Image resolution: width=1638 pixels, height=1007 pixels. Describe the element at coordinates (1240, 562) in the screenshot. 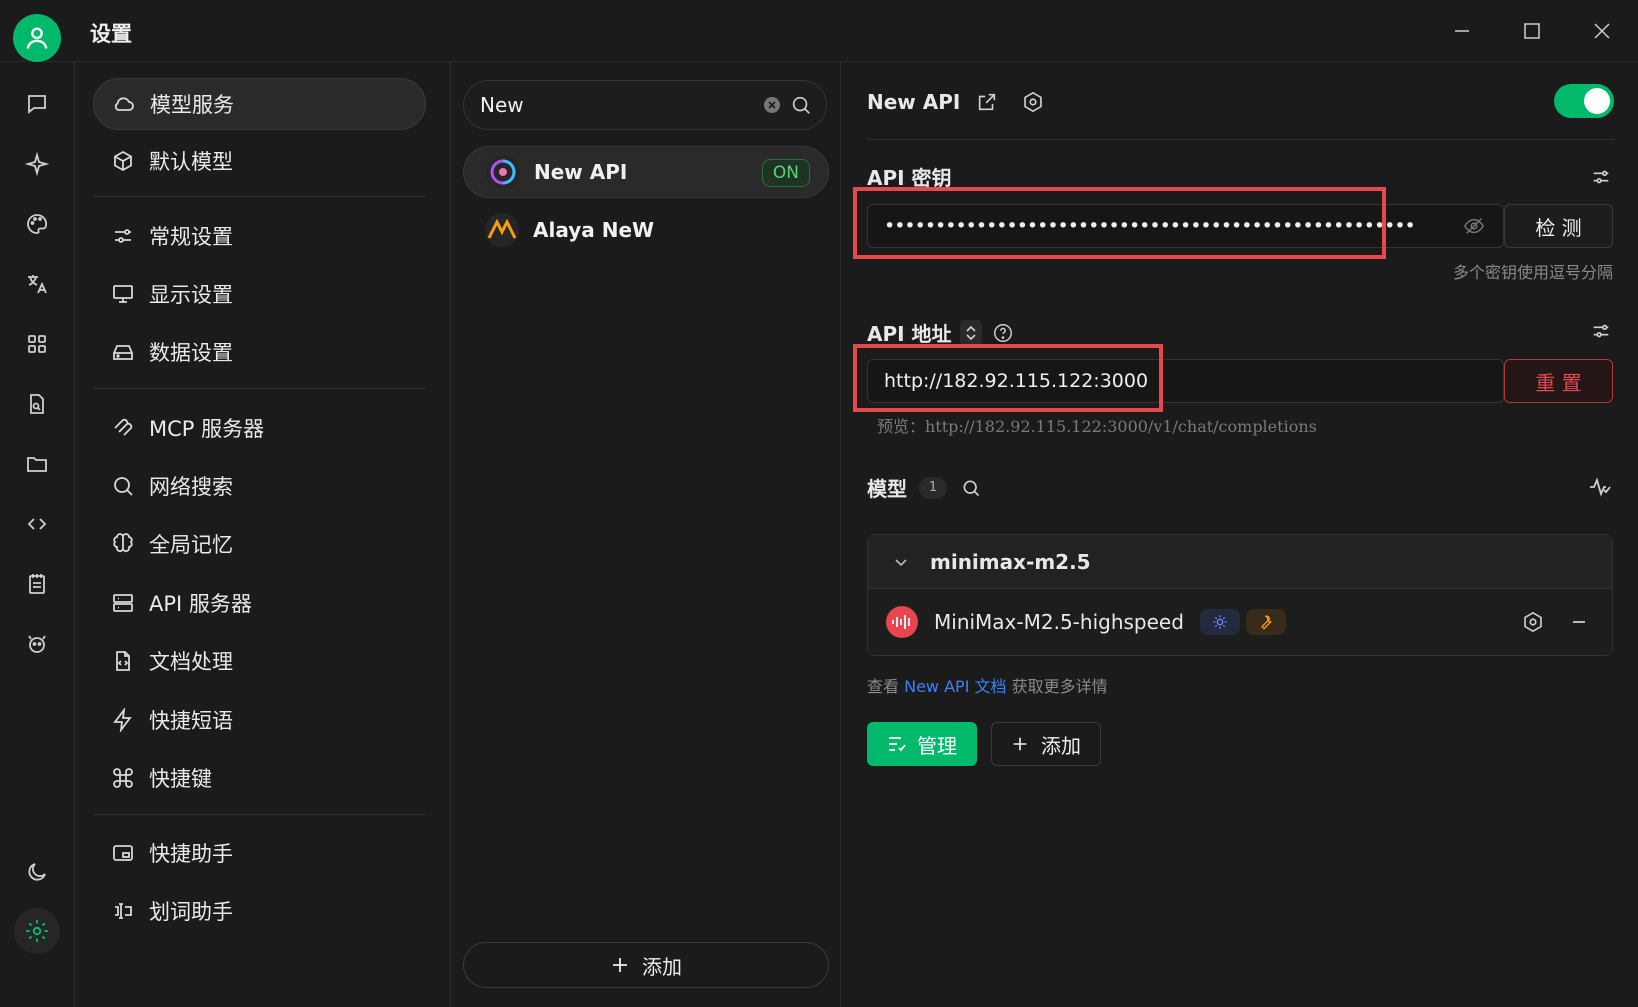

I see `model-group-header: minimax-m2.5` at that location.